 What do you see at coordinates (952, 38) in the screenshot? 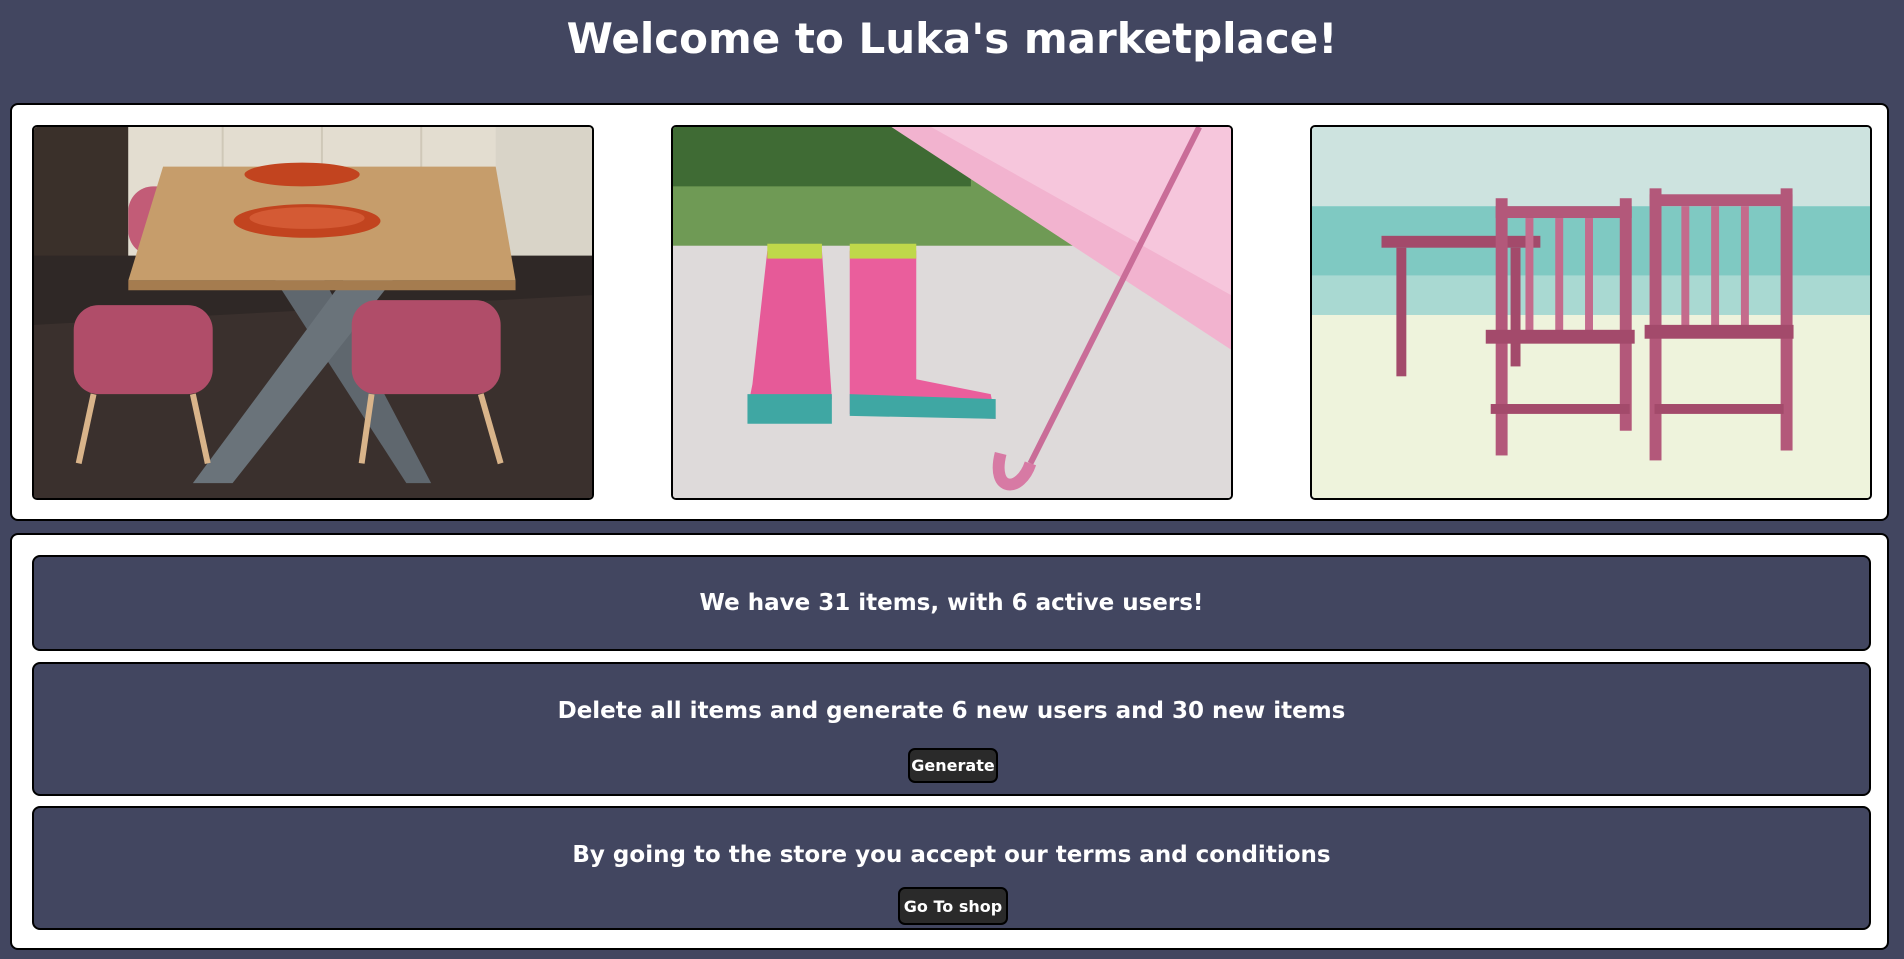
I see `page-title: Welcome to Luka's marketplace!` at bounding box center [952, 38].